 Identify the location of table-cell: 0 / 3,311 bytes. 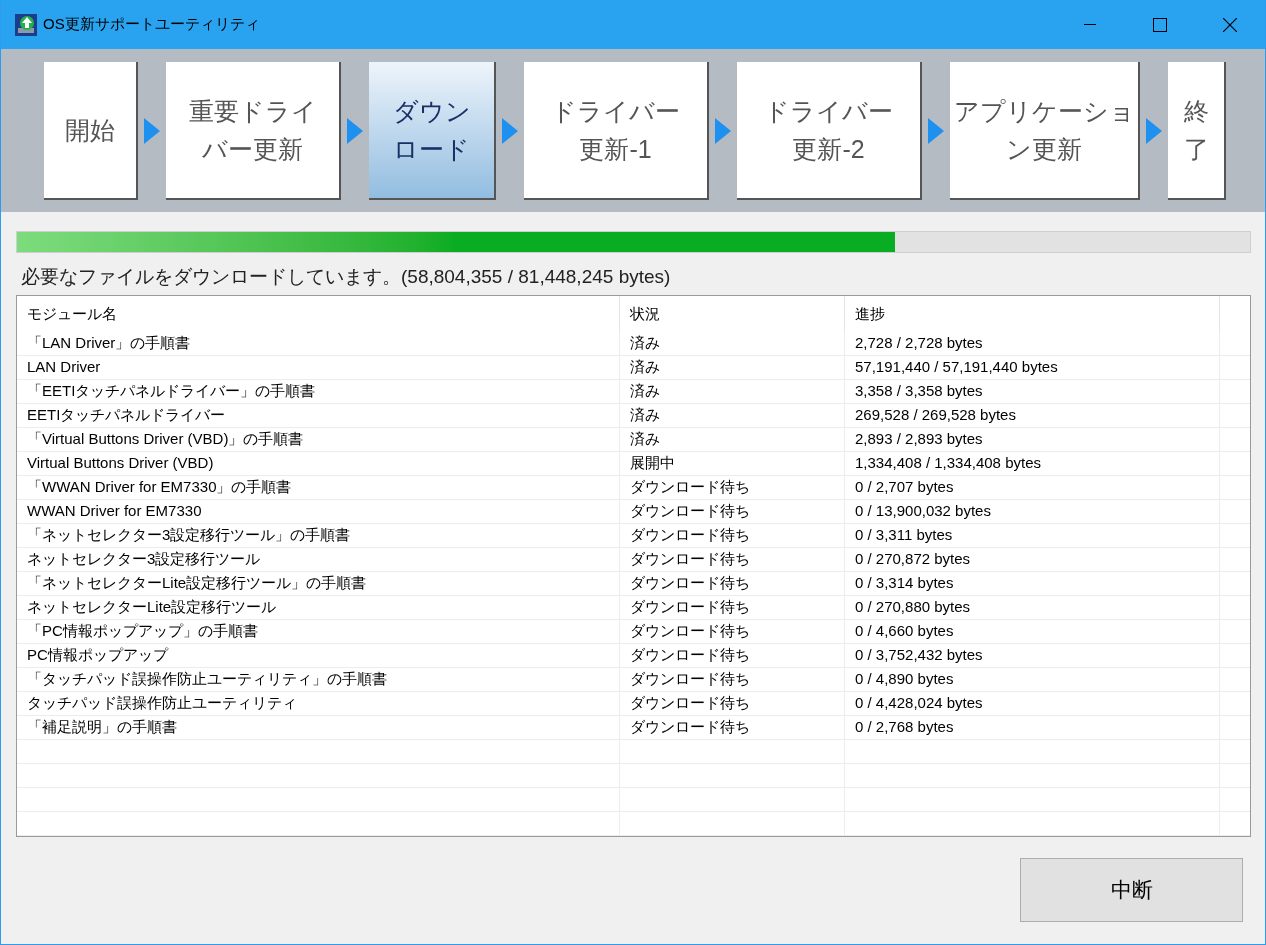
(1032, 535).